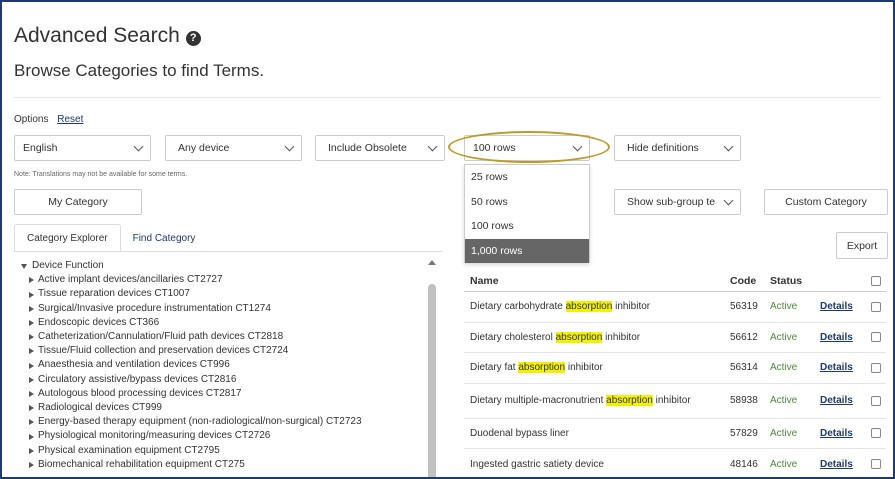 The width and height of the screenshot is (895, 479). What do you see at coordinates (793, 281) in the screenshot?
I see `column-header-status: Status` at bounding box center [793, 281].